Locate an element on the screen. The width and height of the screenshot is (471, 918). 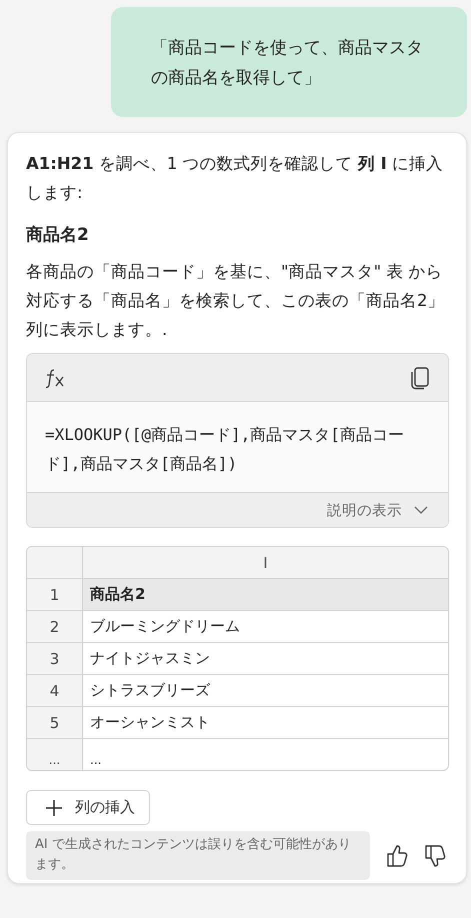
table-cell-text: ナイトジャスミン is located at coordinates (150, 658).